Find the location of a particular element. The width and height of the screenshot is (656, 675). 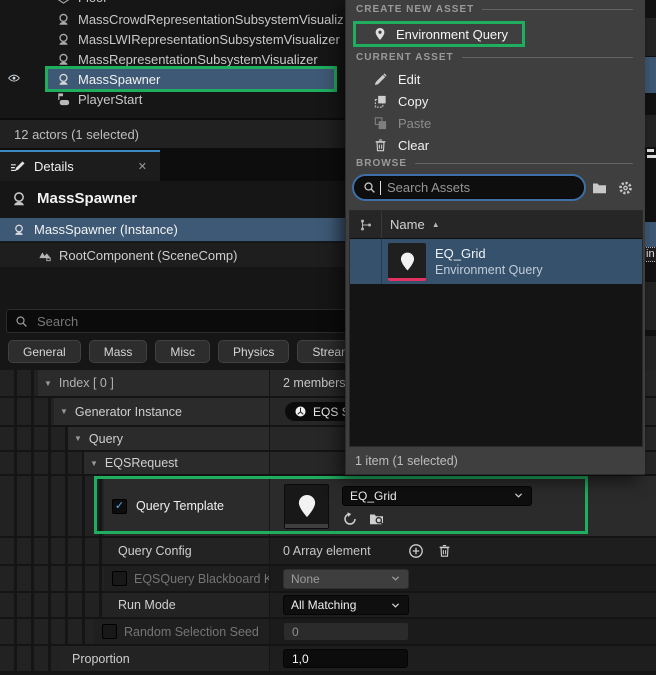

eqs-sphere-icon is located at coordinates (300, 411).